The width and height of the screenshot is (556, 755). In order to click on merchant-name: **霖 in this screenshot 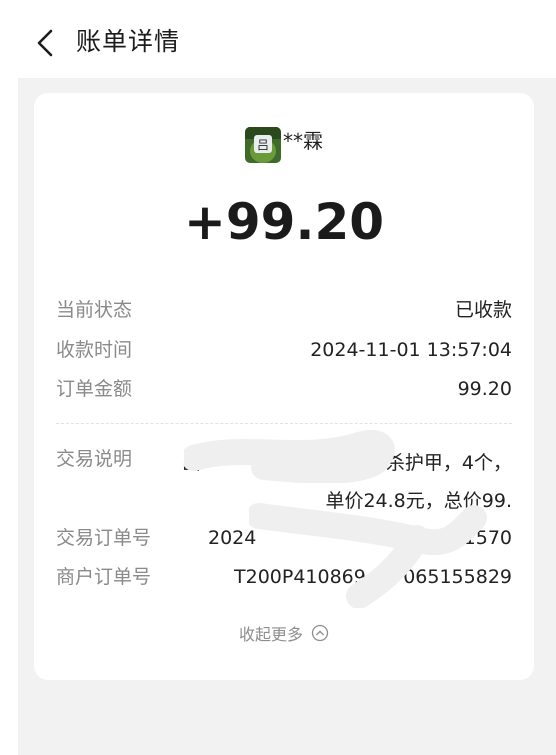, I will do `click(303, 141)`.